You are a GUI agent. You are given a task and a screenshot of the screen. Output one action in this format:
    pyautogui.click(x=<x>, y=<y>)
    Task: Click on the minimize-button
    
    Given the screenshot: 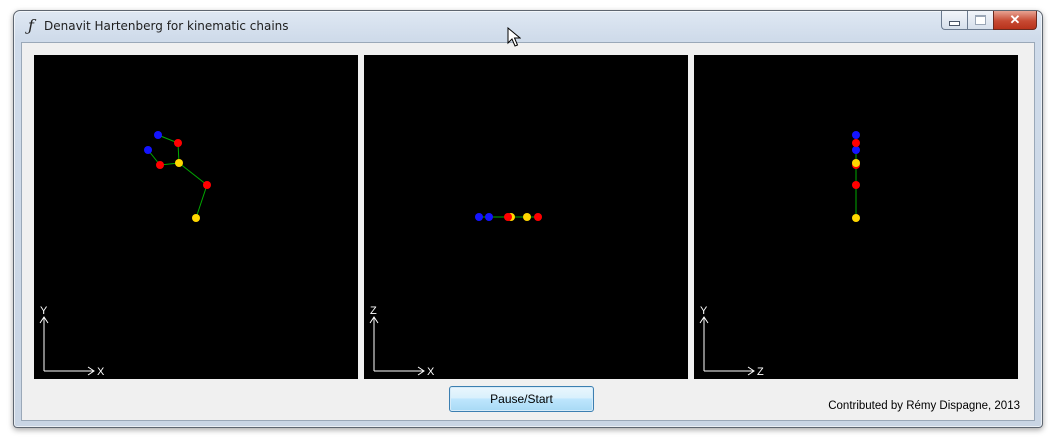 What is the action you would take?
    pyautogui.click(x=954, y=20)
    